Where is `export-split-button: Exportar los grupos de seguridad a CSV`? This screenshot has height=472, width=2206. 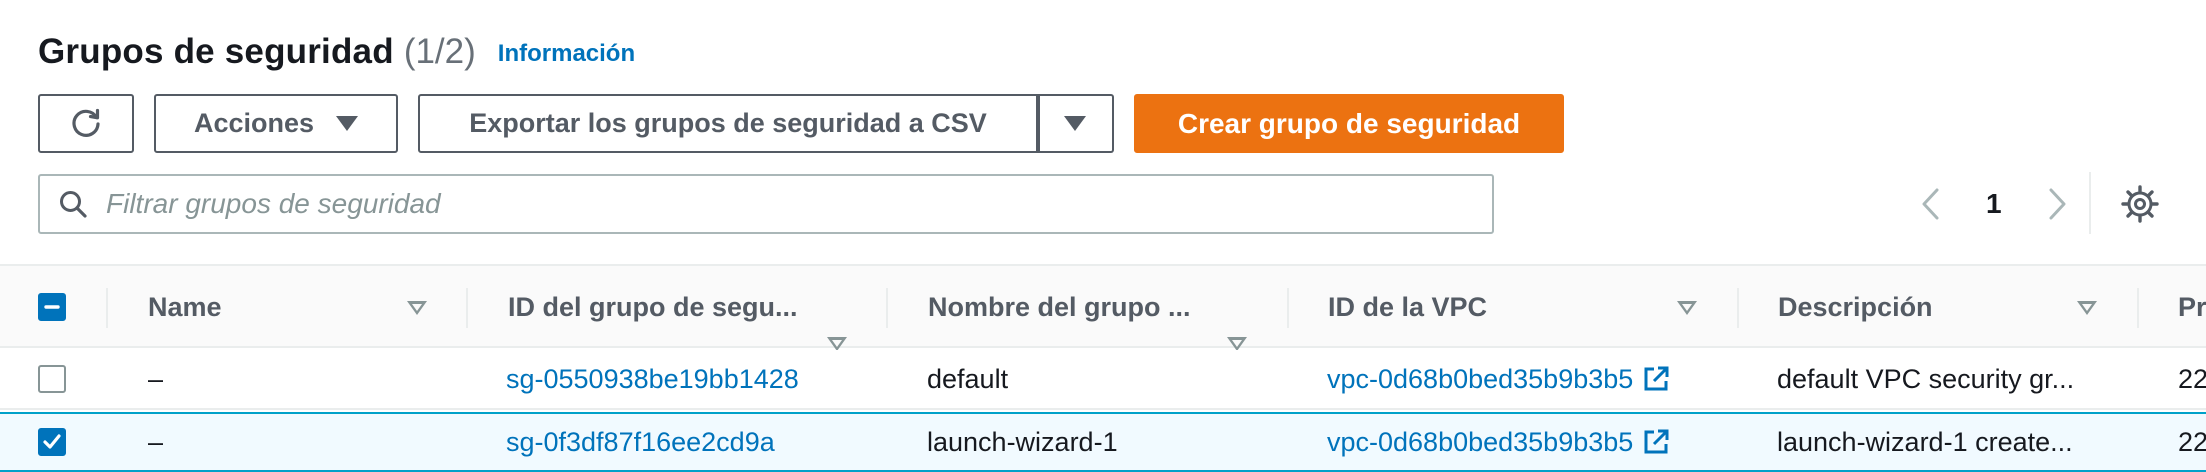
export-split-button: Exportar los grupos de seguridad a CSV is located at coordinates (766, 123).